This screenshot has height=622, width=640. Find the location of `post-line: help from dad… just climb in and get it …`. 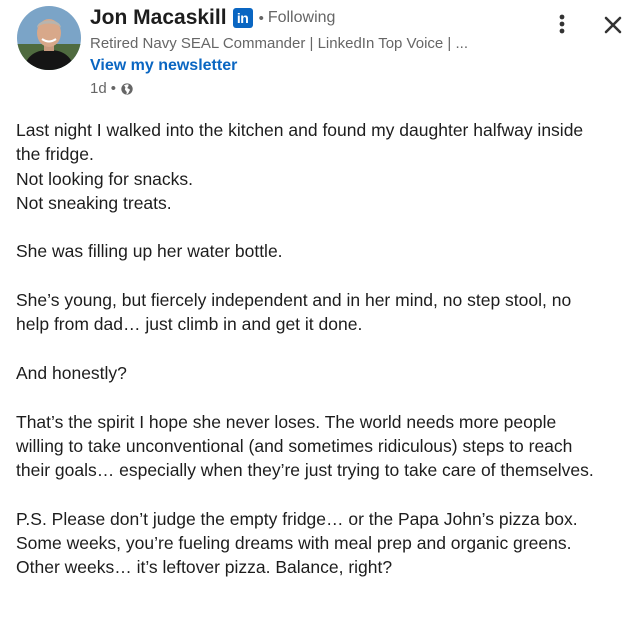

post-line: help from dad… just climb in and get it … is located at coordinates (189, 324).